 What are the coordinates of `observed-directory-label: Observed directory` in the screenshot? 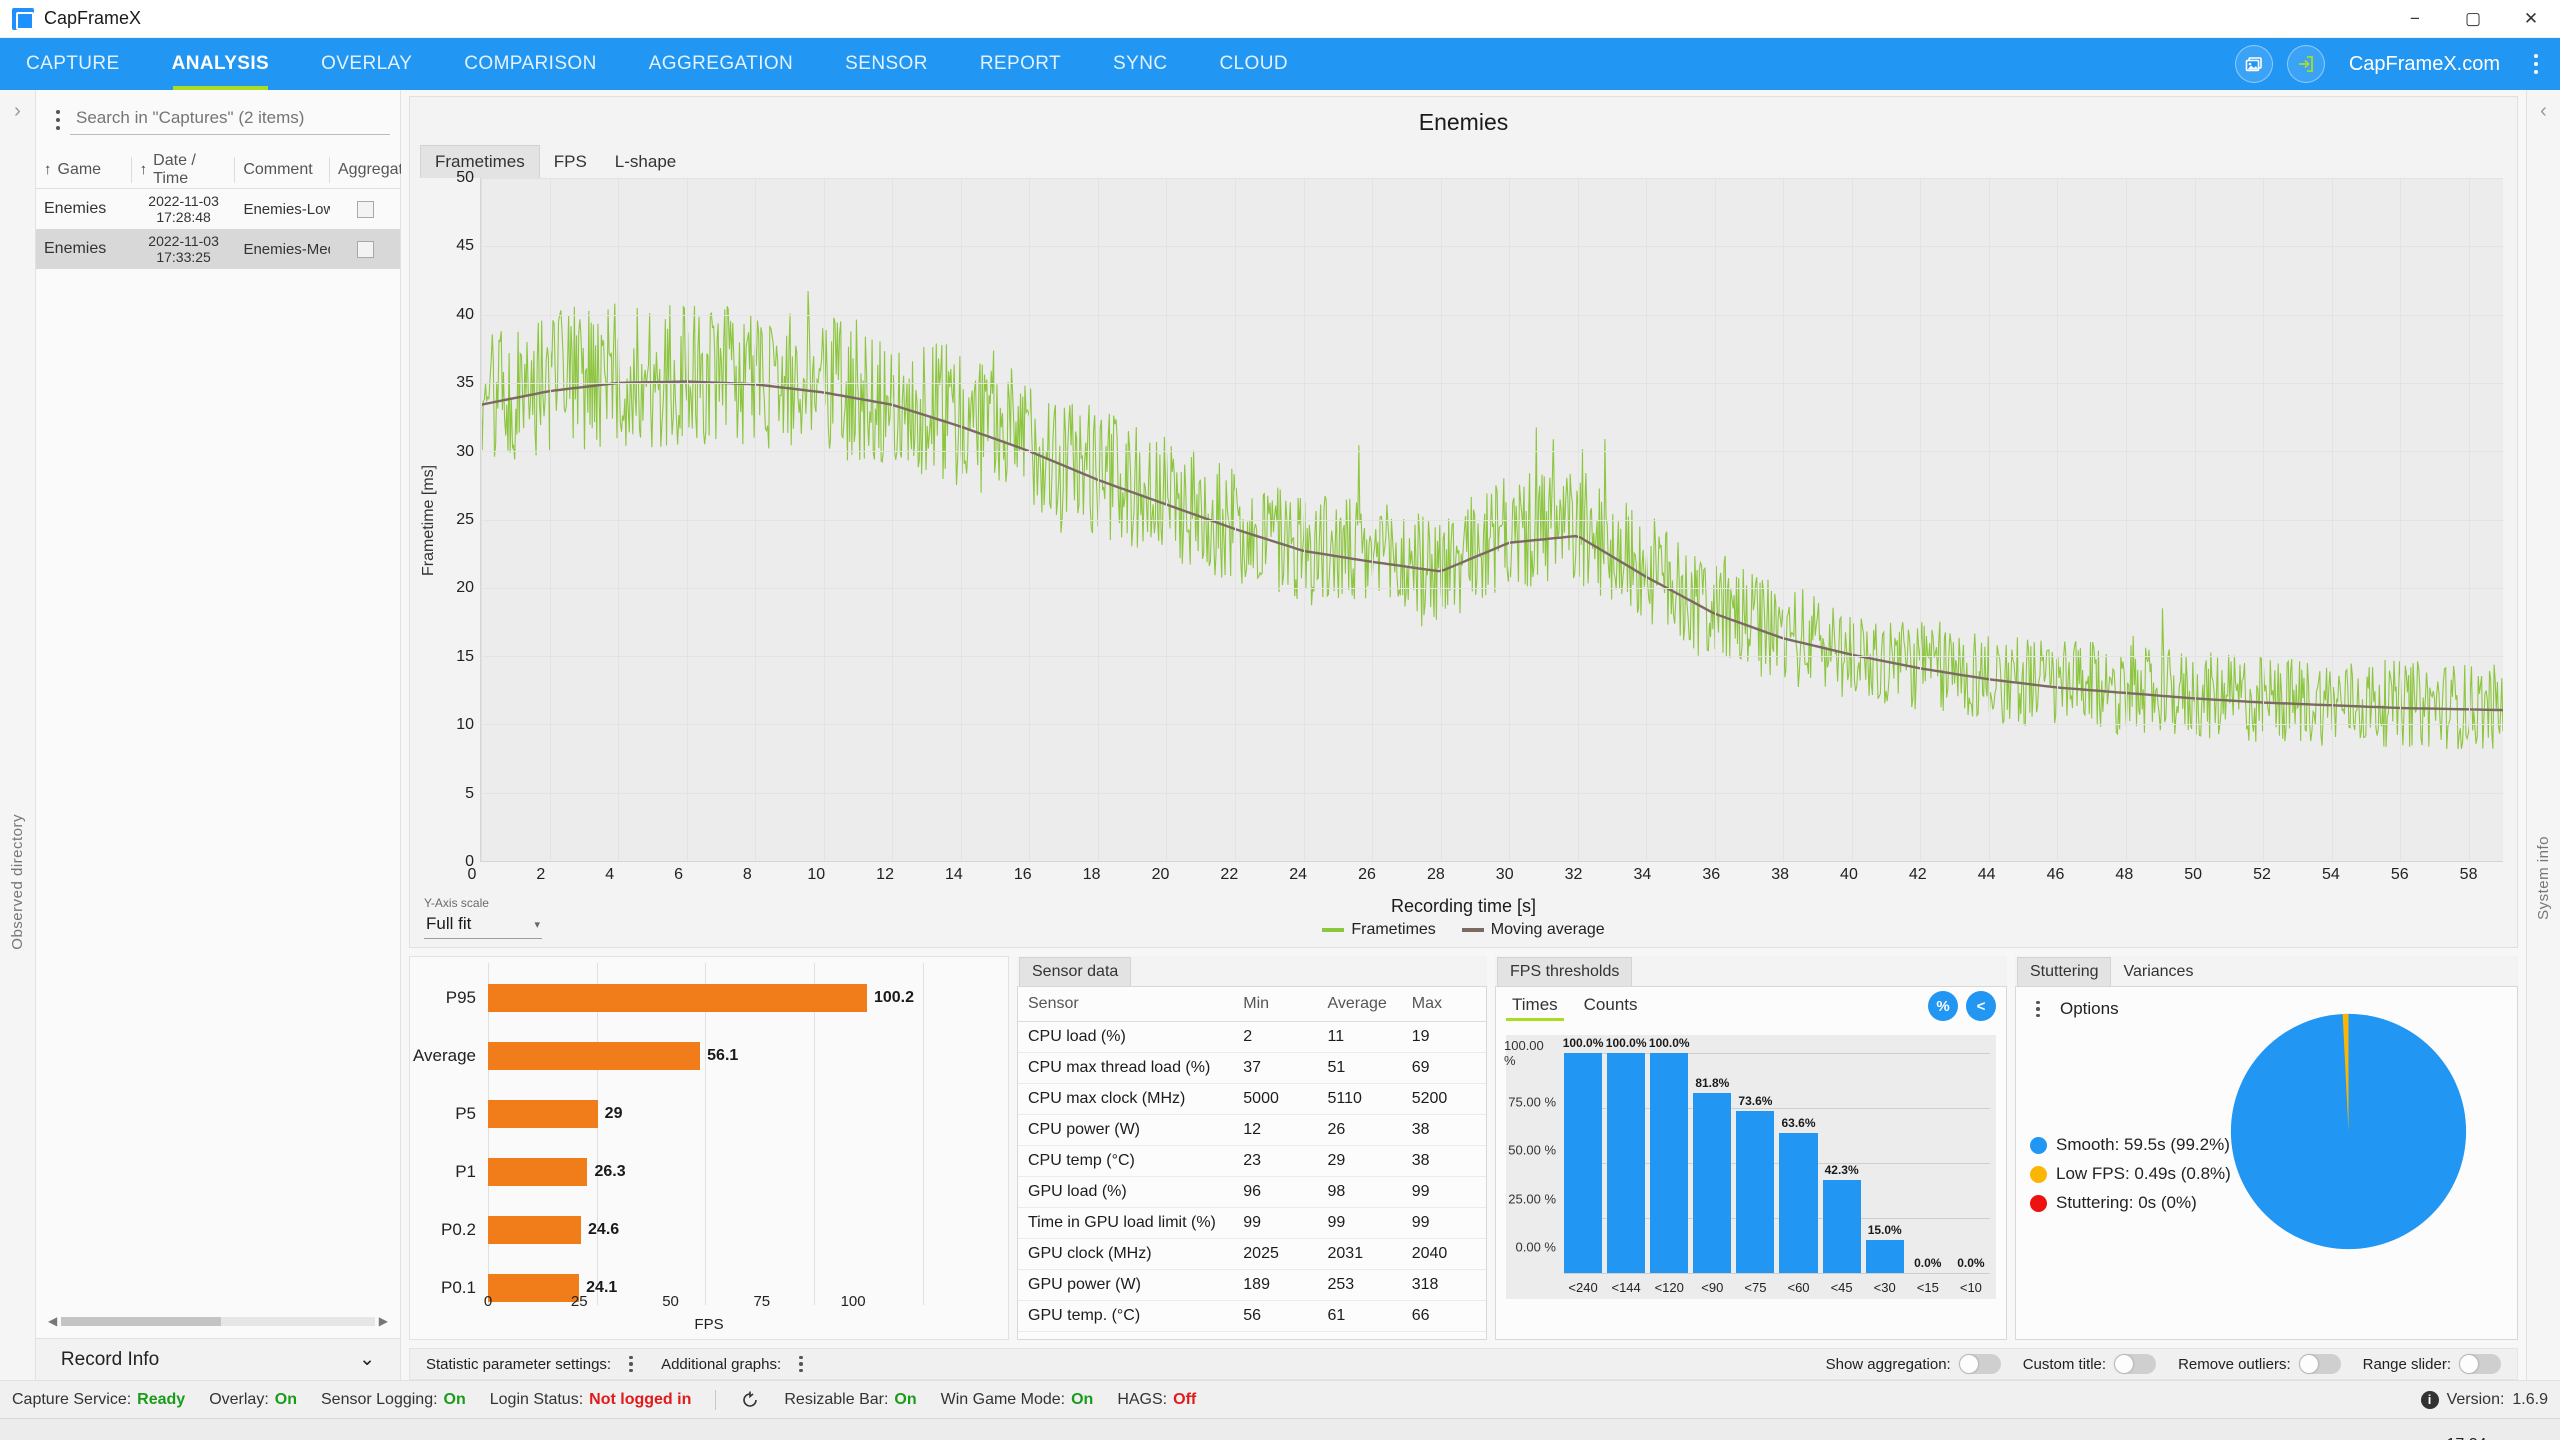 It's located at (17, 882).